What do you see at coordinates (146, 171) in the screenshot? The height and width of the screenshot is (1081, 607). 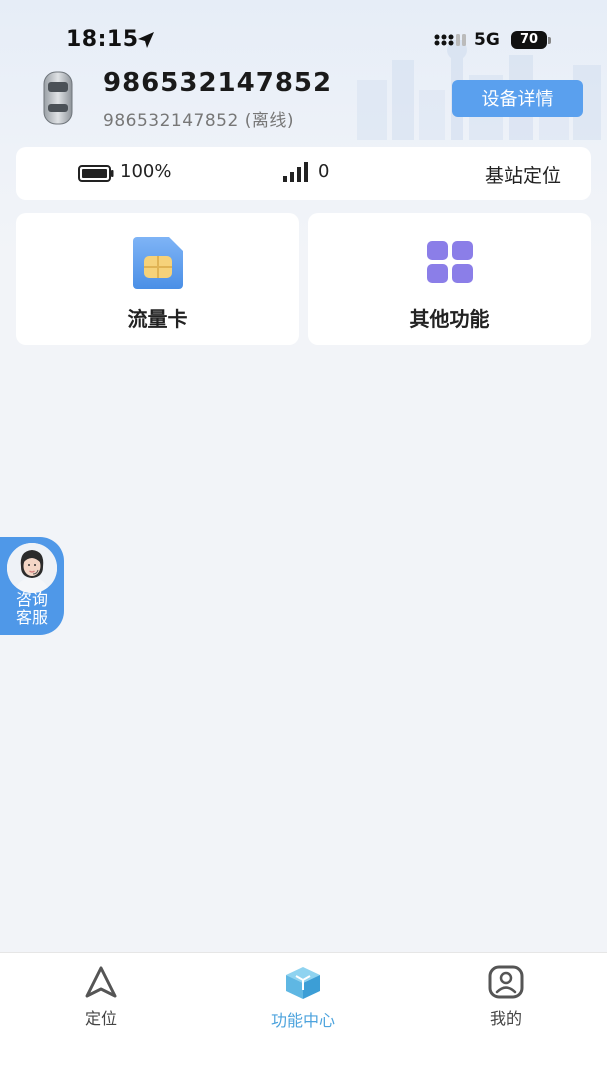 I see `battery-level: 100%` at bounding box center [146, 171].